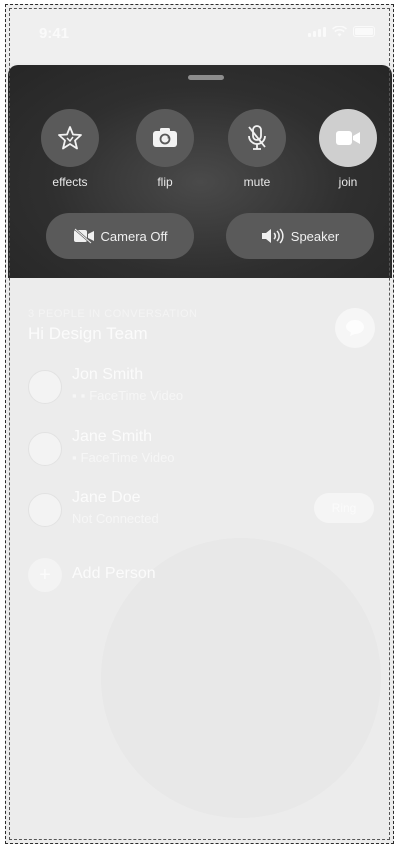 The image size is (399, 848). What do you see at coordinates (108, 374) in the screenshot?
I see `person-name: Jon Smith` at bounding box center [108, 374].